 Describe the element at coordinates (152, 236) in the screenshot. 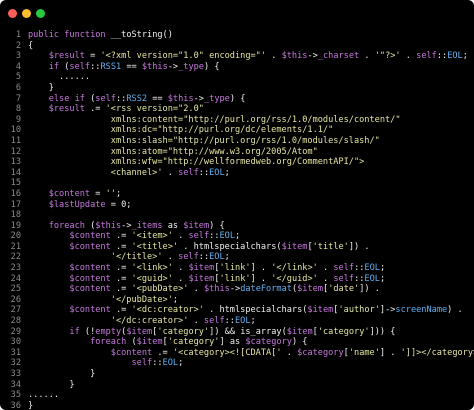

I see `code-token: '<item>'` at that location.